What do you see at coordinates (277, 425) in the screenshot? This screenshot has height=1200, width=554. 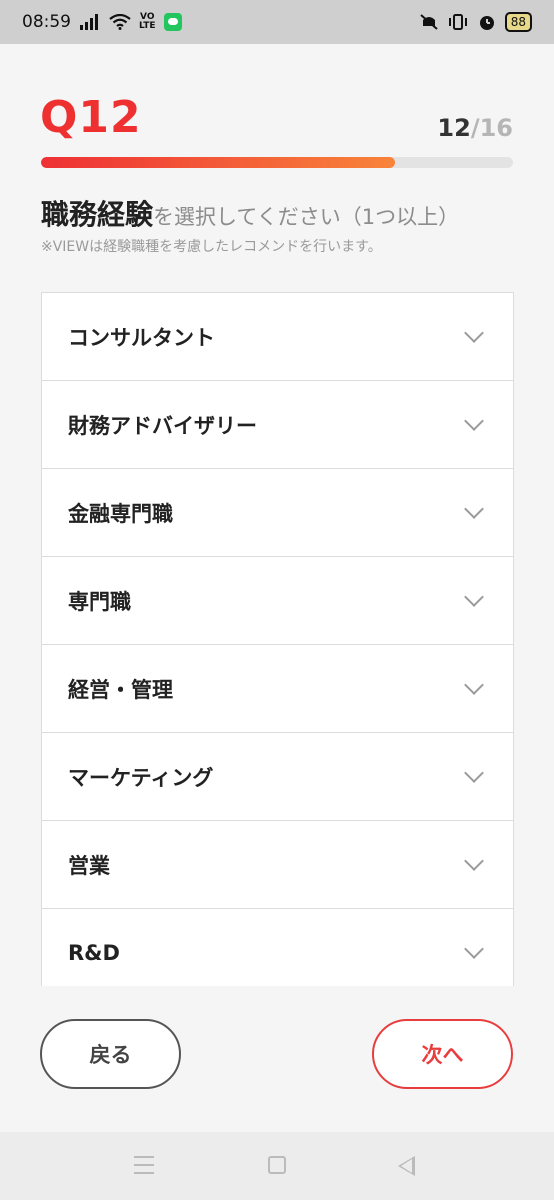 I see `category-item: 財務アドバイザリー` at bounding box center [277, 425].